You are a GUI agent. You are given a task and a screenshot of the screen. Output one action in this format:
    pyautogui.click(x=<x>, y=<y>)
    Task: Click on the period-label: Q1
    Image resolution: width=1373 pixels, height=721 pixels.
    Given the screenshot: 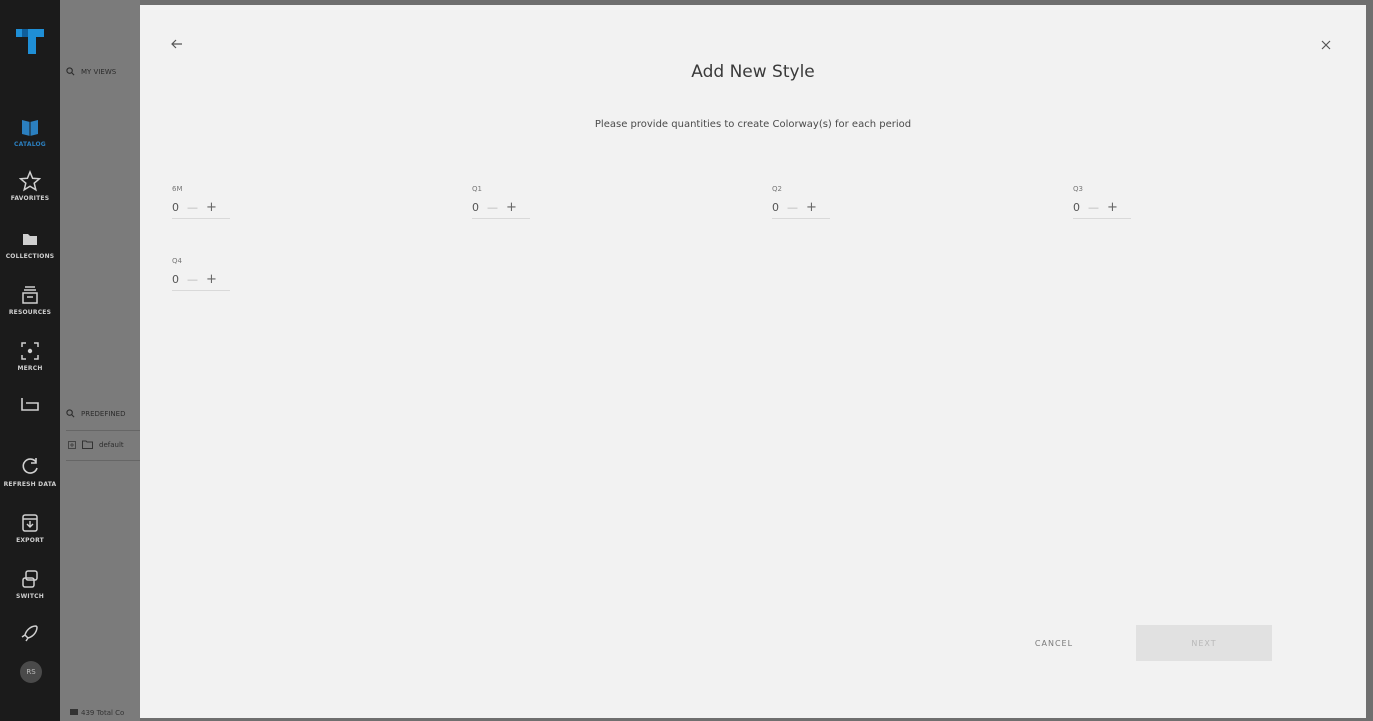 What is the action you would take?
    pyautogui.click(x=477, y=189)
    